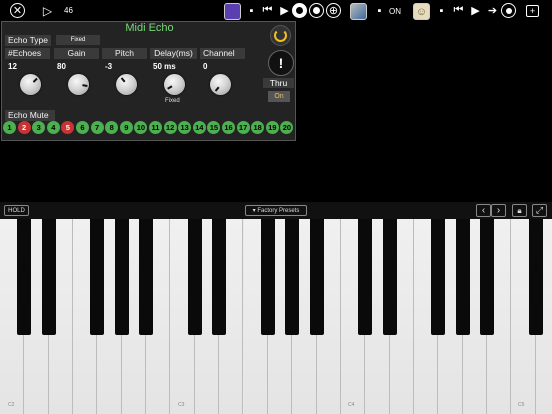 Image resolution: width=552 pixels, height=414 pixels. I want to click on target-icon: ⊕, so click(333, 10).